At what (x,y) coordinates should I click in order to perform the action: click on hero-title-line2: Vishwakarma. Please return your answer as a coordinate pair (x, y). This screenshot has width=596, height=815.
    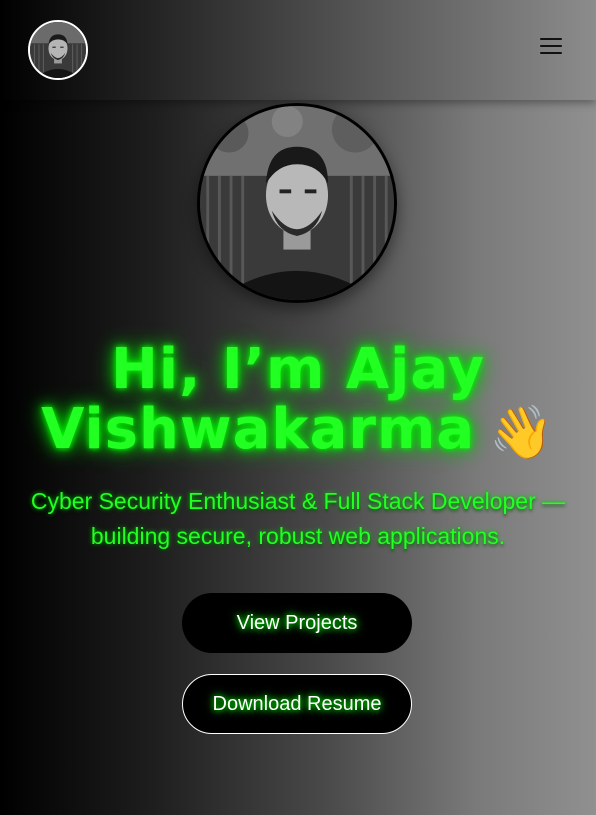
    Looking at the image, I should click on (258, 429).